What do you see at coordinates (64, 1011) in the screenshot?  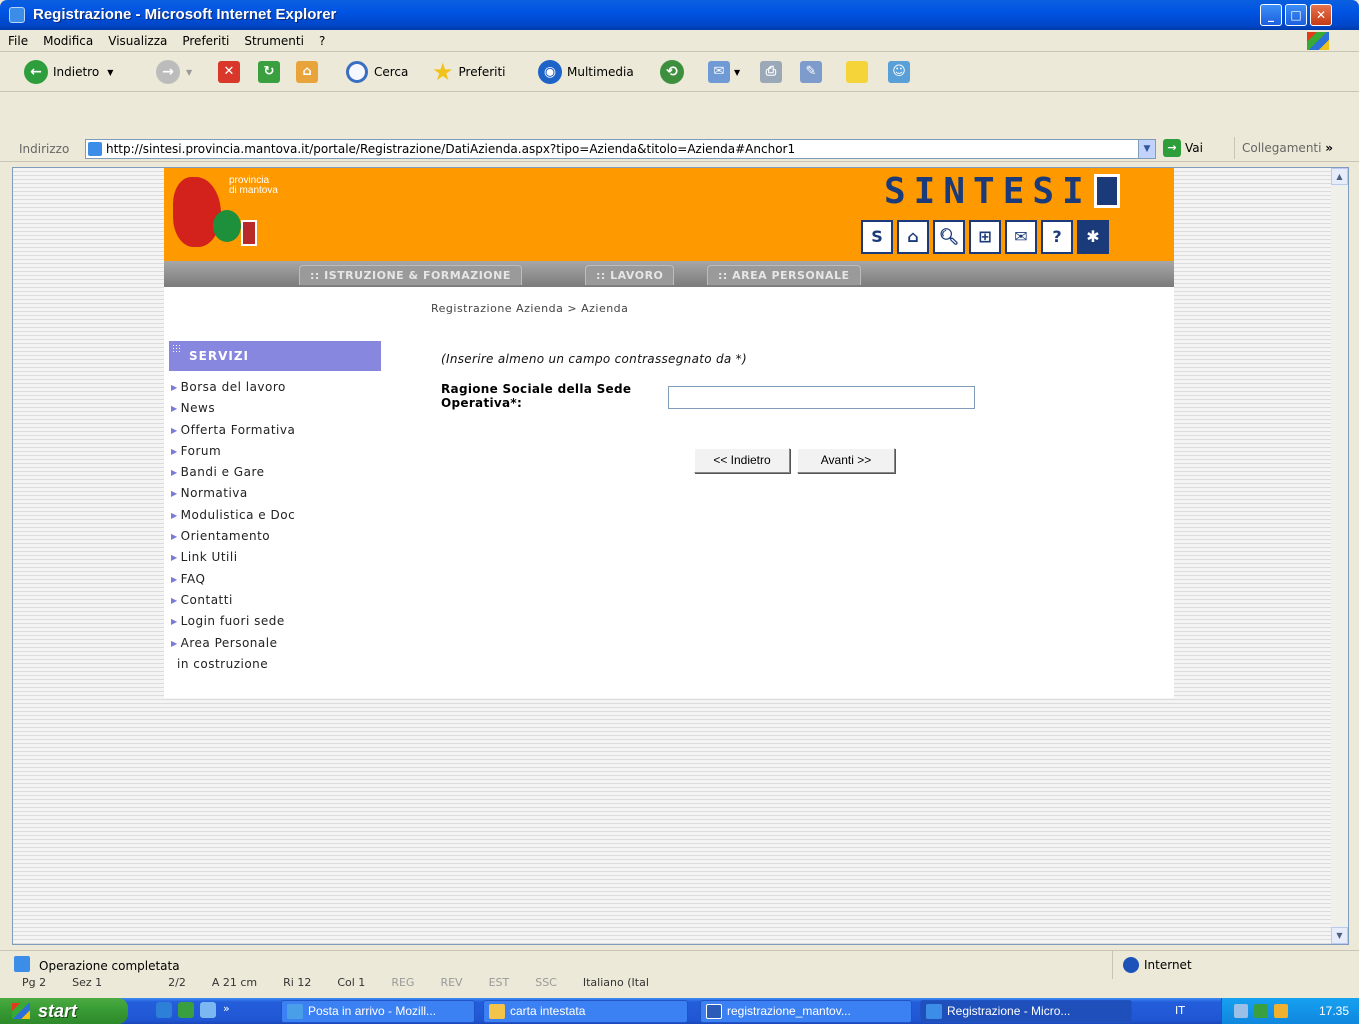 I see `start-button: start` at bounding box center [64, 1011].